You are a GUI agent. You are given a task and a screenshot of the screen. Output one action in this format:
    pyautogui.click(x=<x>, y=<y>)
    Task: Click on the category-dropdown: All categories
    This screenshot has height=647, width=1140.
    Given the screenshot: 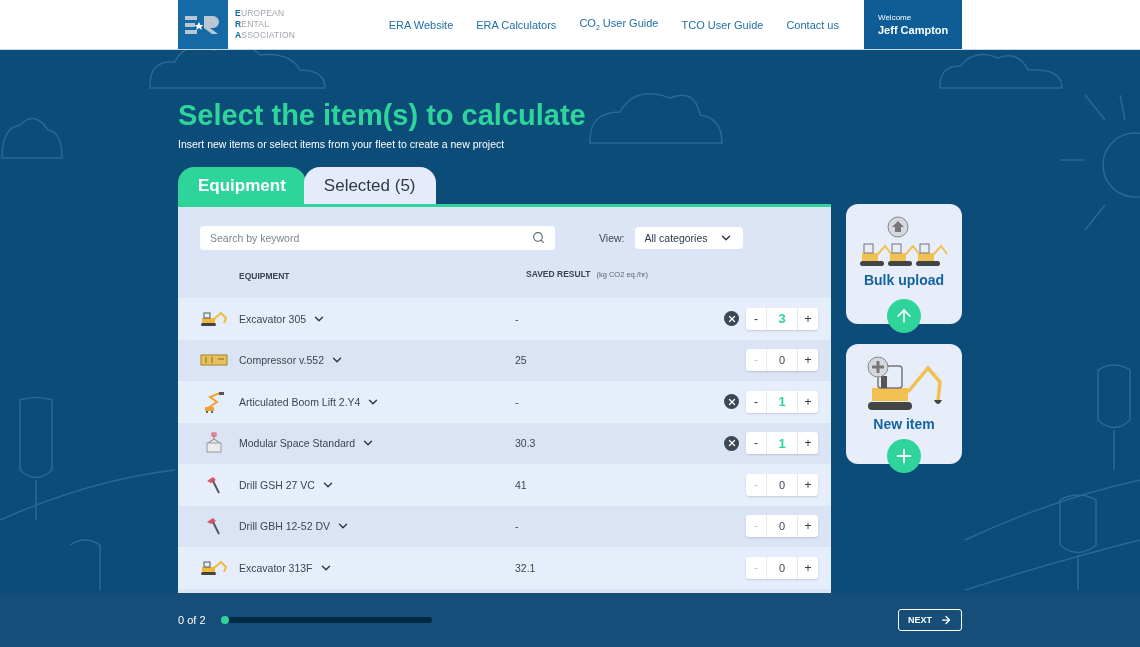 What is the action you would take?
    pyautogui.click(x=688, y=238)
    